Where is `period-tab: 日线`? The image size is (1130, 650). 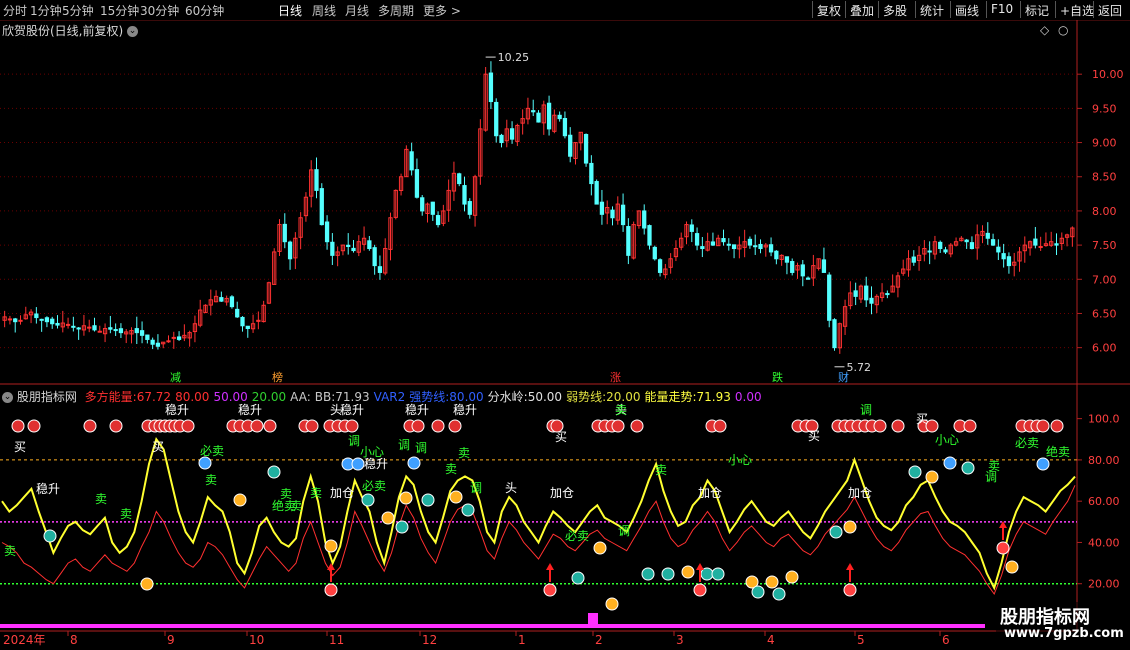
period-tab: 日线 is located at coordinates (290, 10).